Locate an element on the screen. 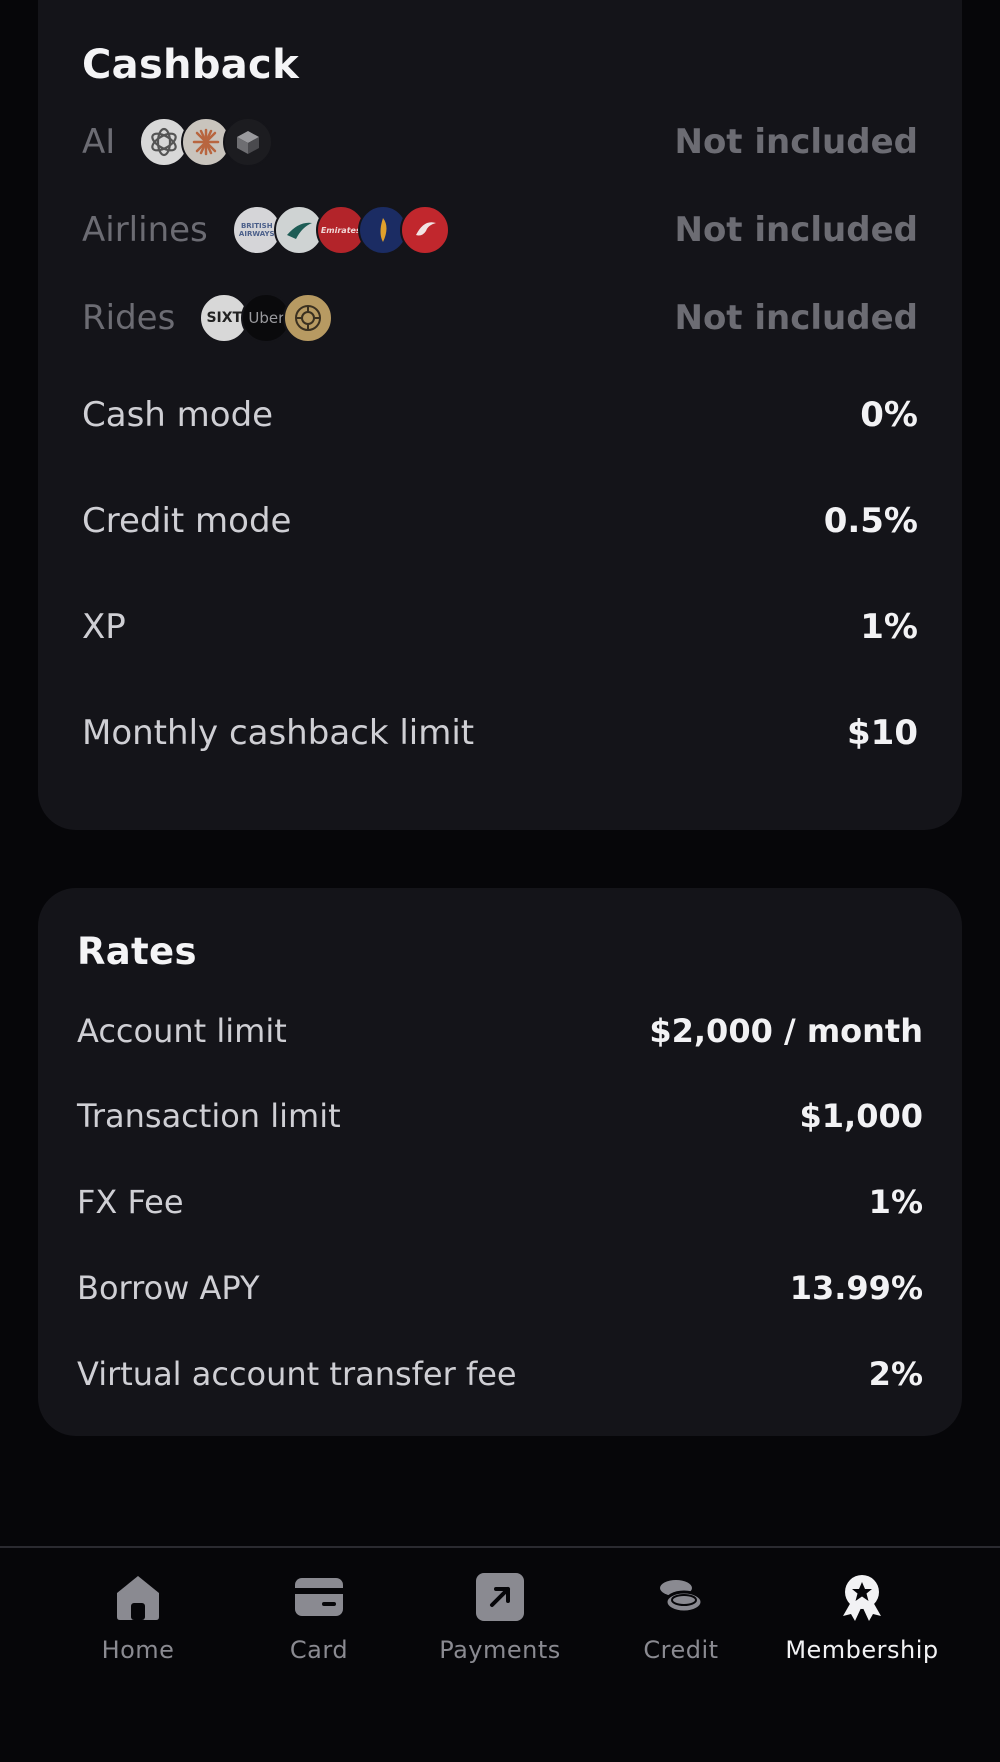 This screenshot has height=1762, width=1000. rates-row: Virtual account transfer fee 2% is located at coordinates (500, 1374).